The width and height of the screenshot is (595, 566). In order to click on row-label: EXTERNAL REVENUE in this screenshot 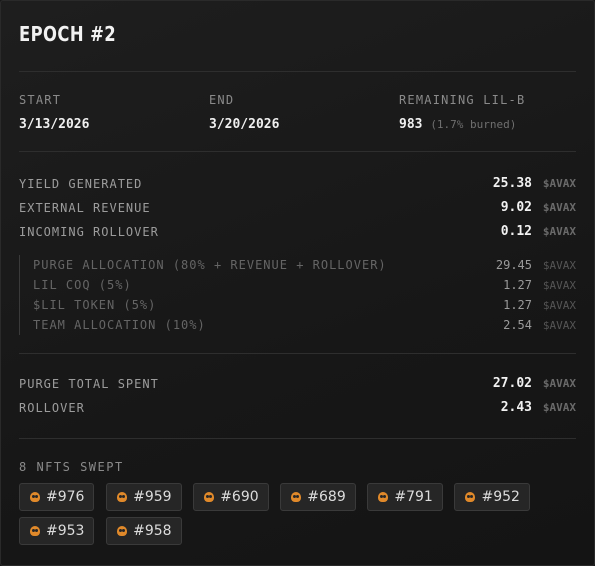, I will do `click(85, 208)`.